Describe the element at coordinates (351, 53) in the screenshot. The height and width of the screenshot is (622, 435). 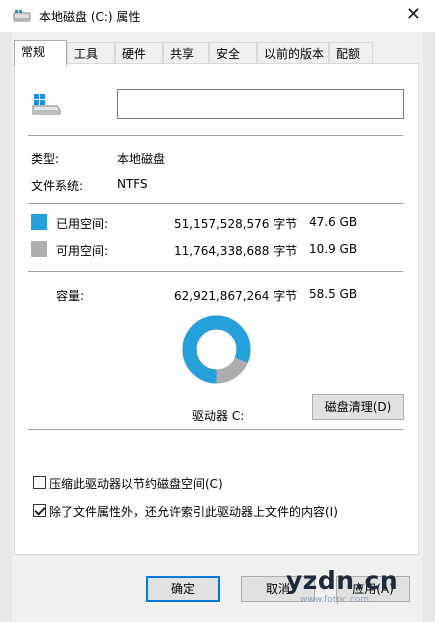
I see `tab-quota: 配额` at that location.